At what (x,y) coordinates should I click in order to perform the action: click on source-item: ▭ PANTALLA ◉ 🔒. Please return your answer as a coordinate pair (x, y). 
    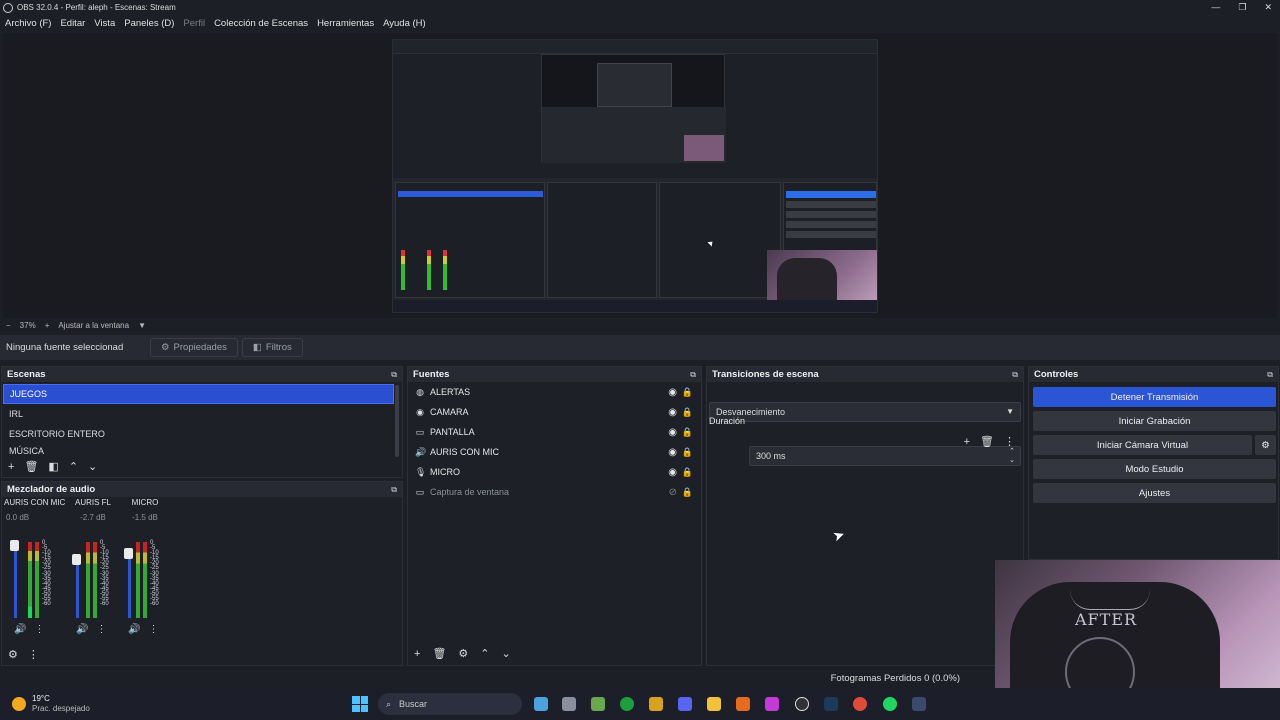
    Looking at the image, I should click on (554, 432).